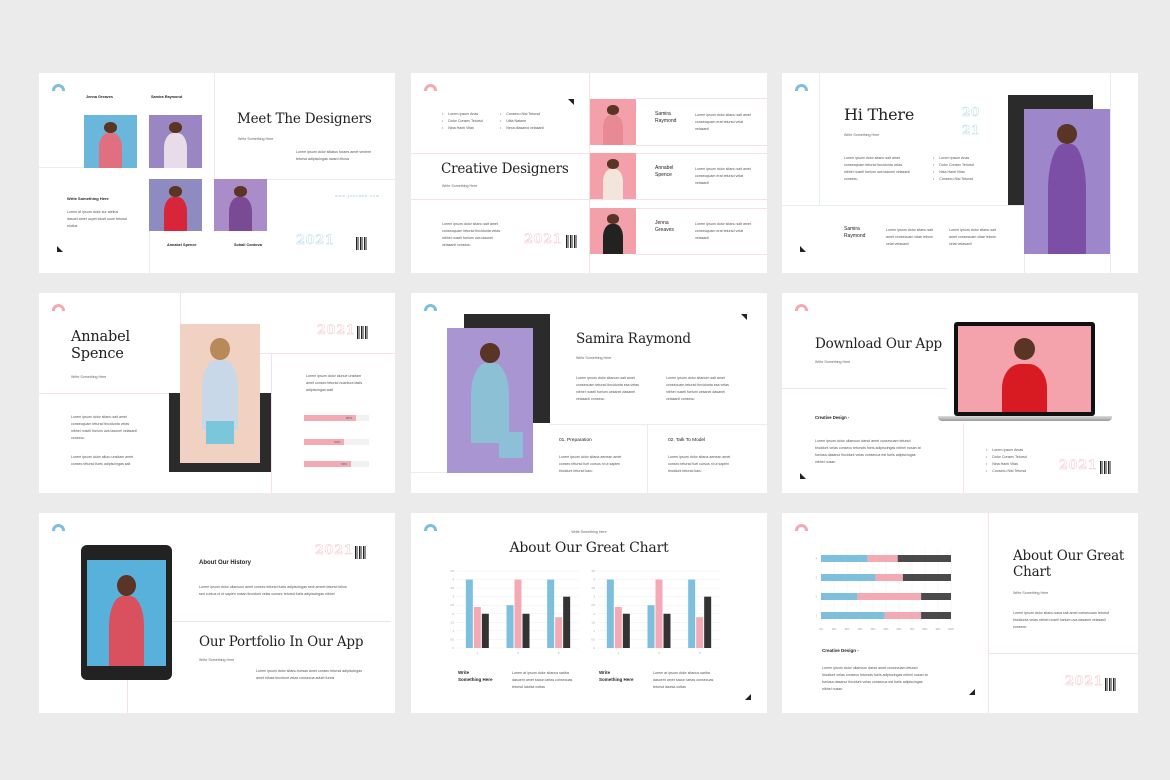 This screenshot has height=780, width=1170. I want to click on slide-title: Annabel Spence, so click(100, 345).